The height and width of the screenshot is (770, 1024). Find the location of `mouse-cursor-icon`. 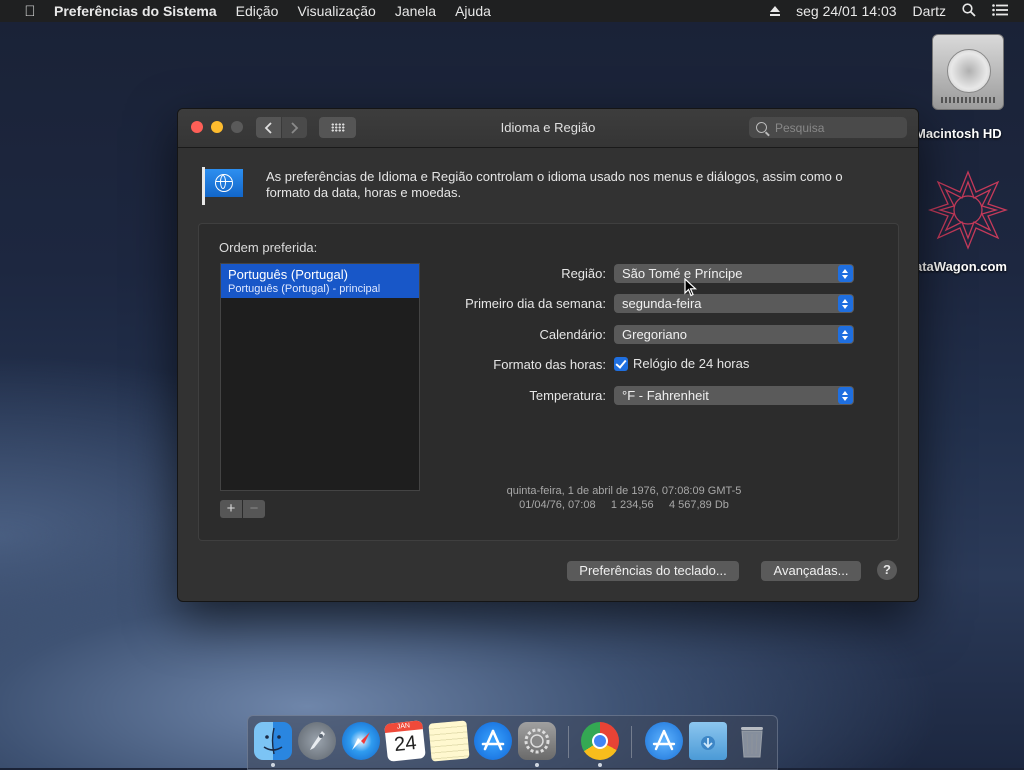

mouse-cursor-icon is located at coordinates (690, 287).